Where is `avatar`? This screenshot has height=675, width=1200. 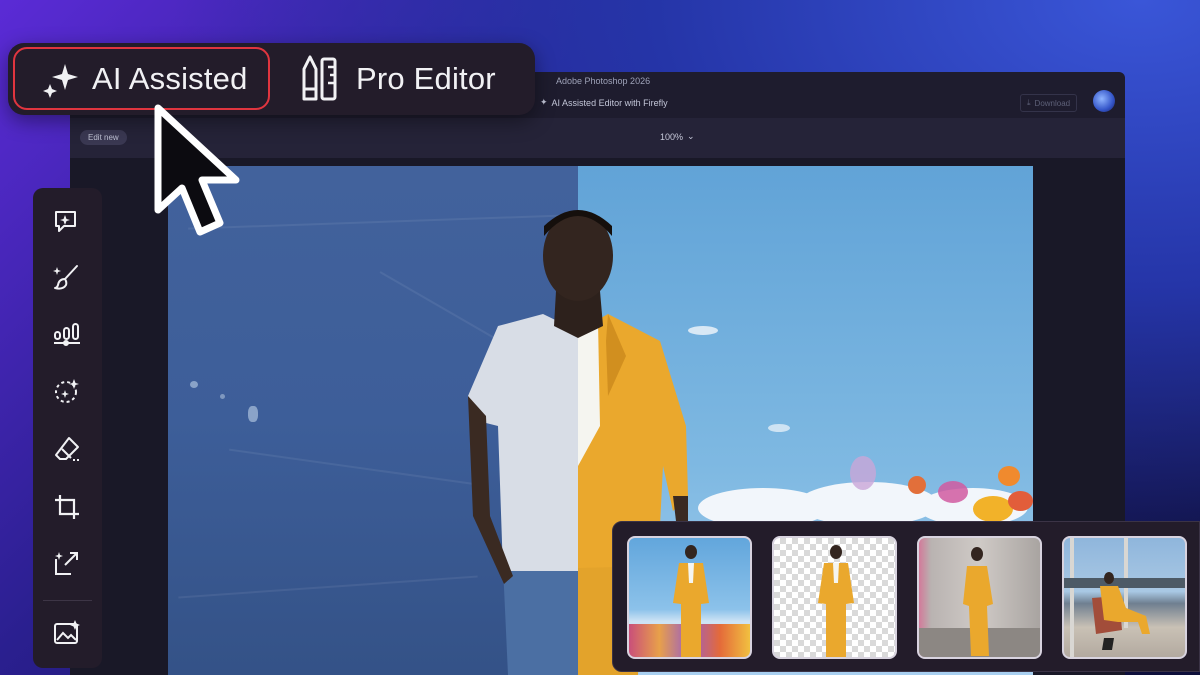 avatar is located at coordinates (1104, 101).